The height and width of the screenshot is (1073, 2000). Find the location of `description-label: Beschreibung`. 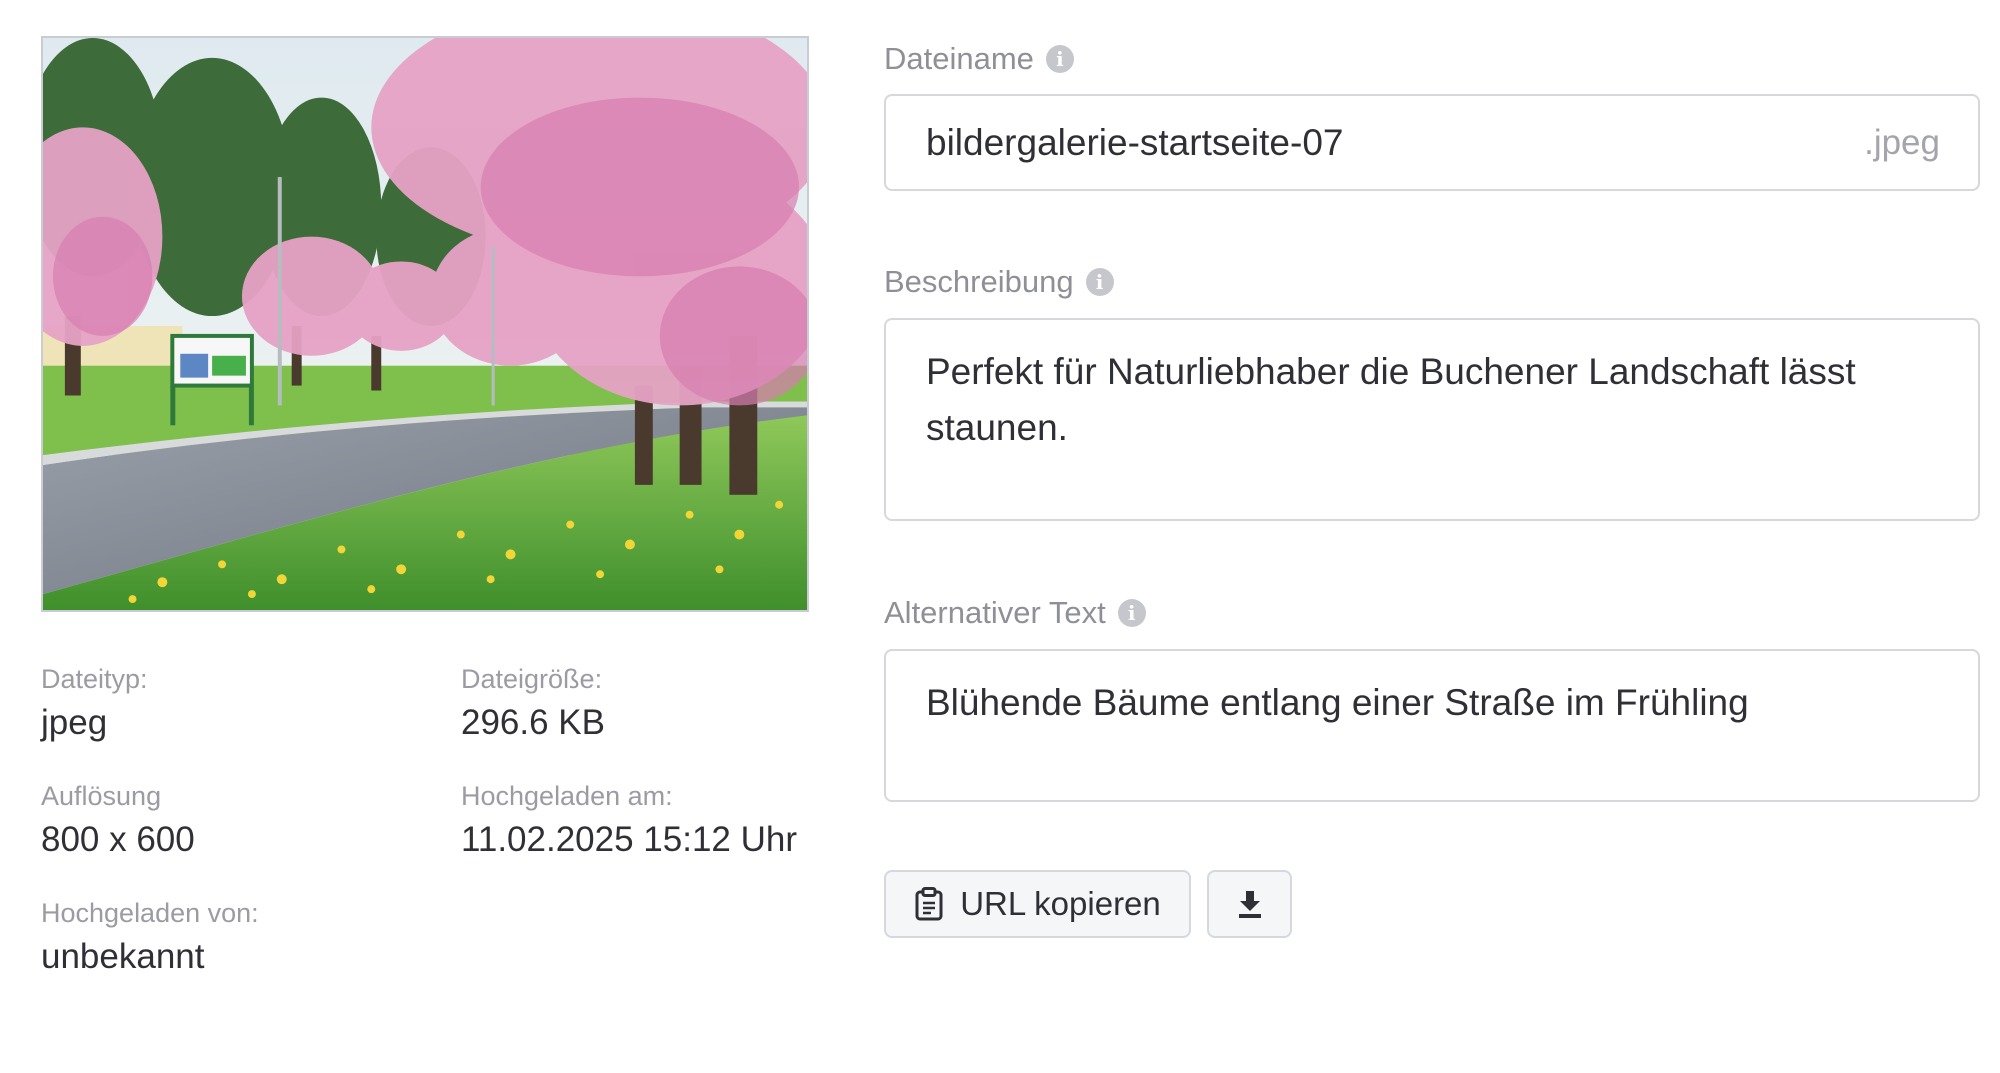

description-label: Beschreibung is located at coordinates (979, 281).